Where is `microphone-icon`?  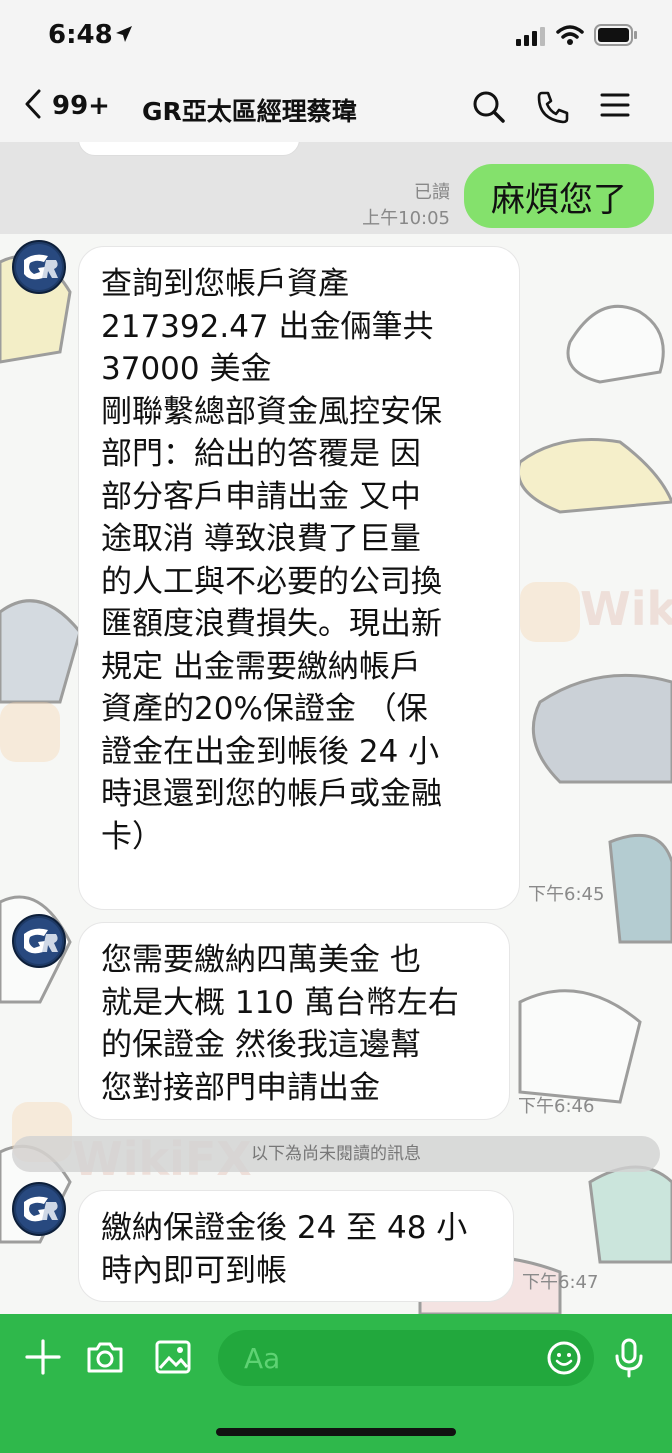 microphone-icon is located at coordinates (629, 1360).